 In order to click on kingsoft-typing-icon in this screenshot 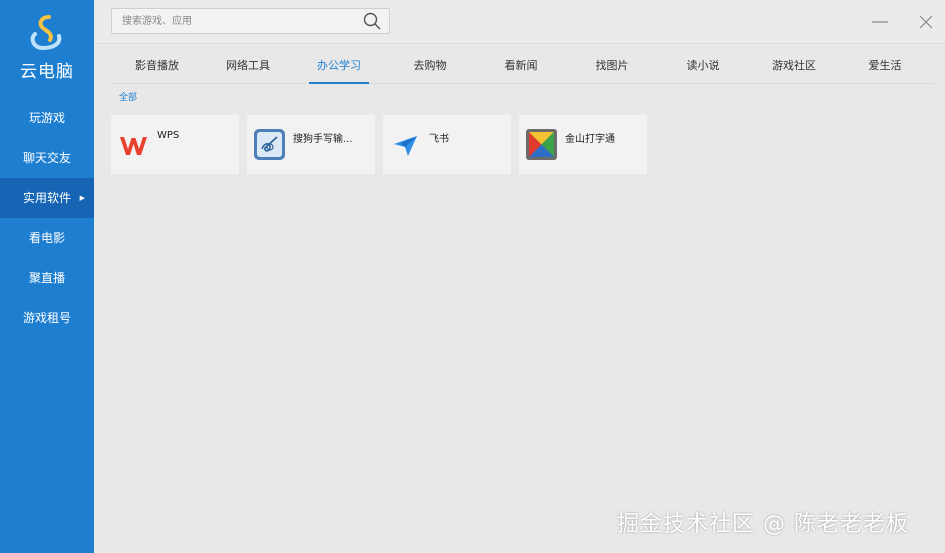, I will do `click(541, 144)`.